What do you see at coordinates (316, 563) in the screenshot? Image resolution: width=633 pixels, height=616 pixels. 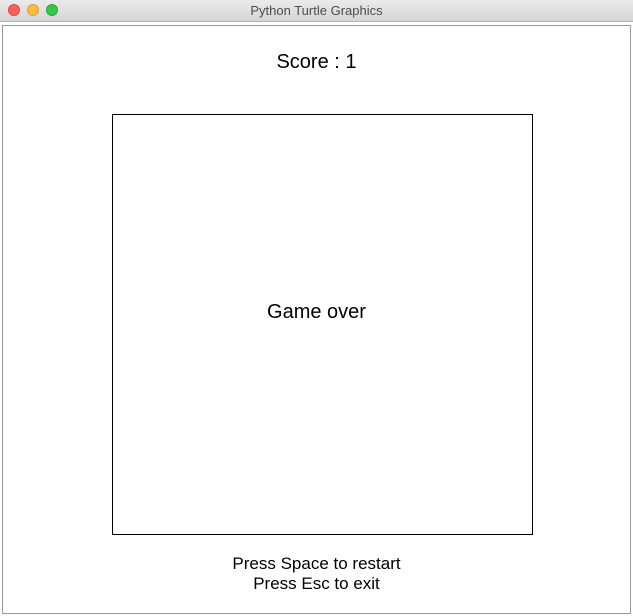 I see `restart-instruction: Press Space to restart` at bounding box center [316, 563].